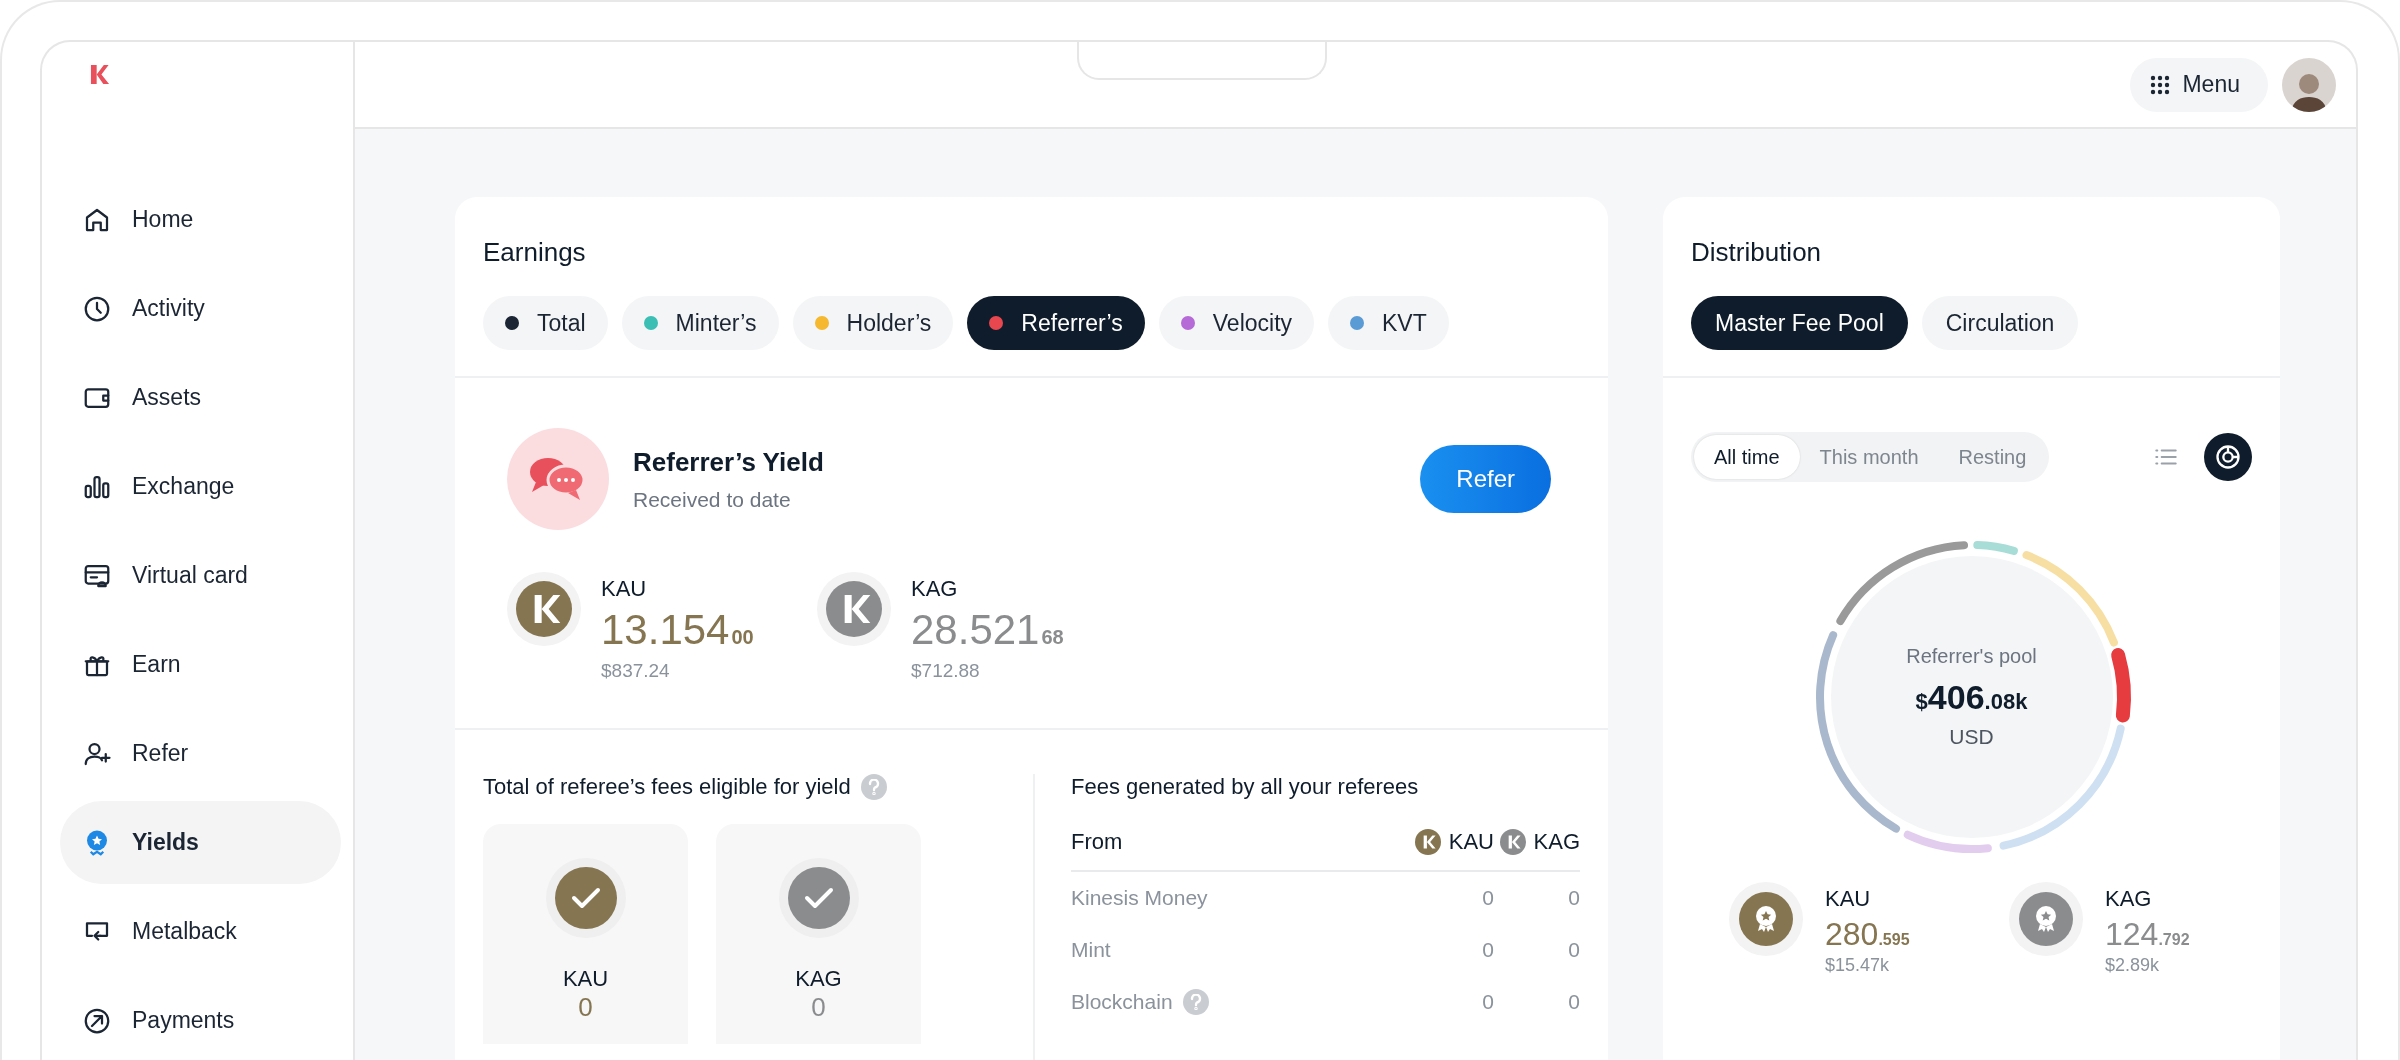 This screenshot has width=2400, height=1060. Describe the element at coordinates (1388, 323) in the screenshot. I see `earnings-tab: KVT` at that location.